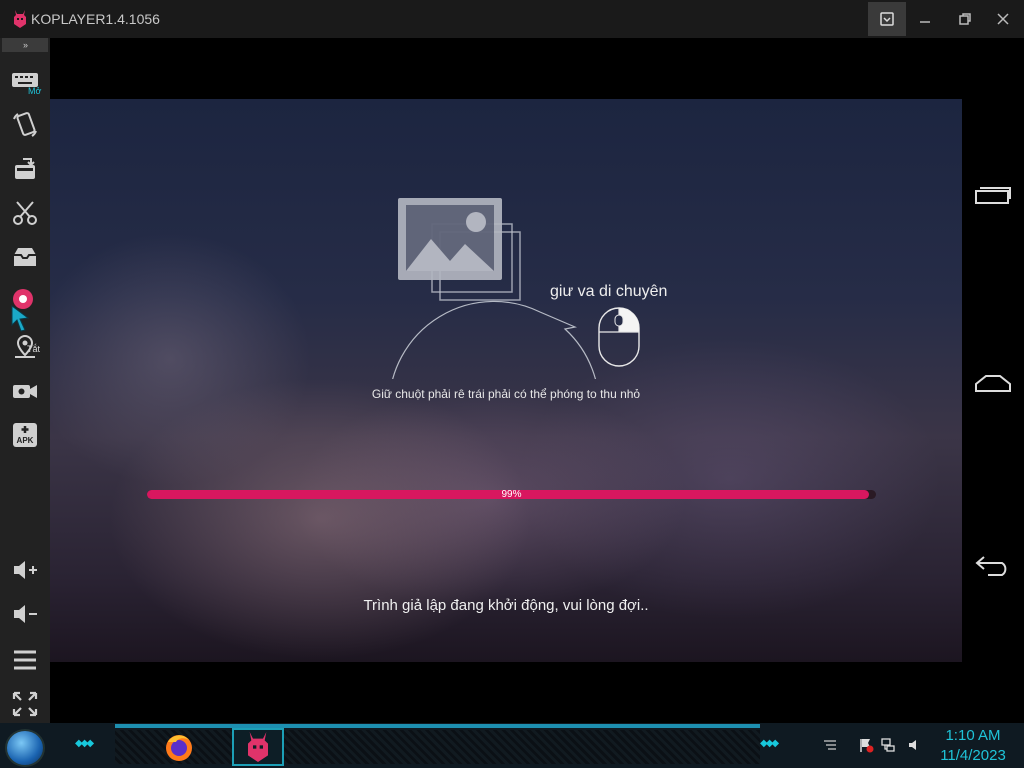 Image resolution: width=1024 pixels, height=768 pixels. I want to click on taskbar: ◆◆◆ ◆◆◆ 1:10 AM 11/4/2023, so click(512, 745).